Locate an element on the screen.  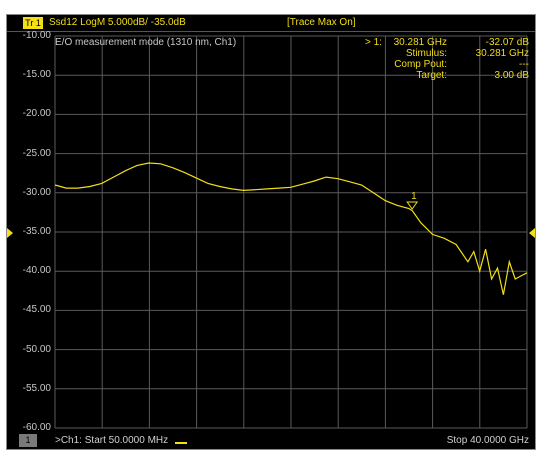
y-tick-label: -60.00 is located at coordinates (36, 427).